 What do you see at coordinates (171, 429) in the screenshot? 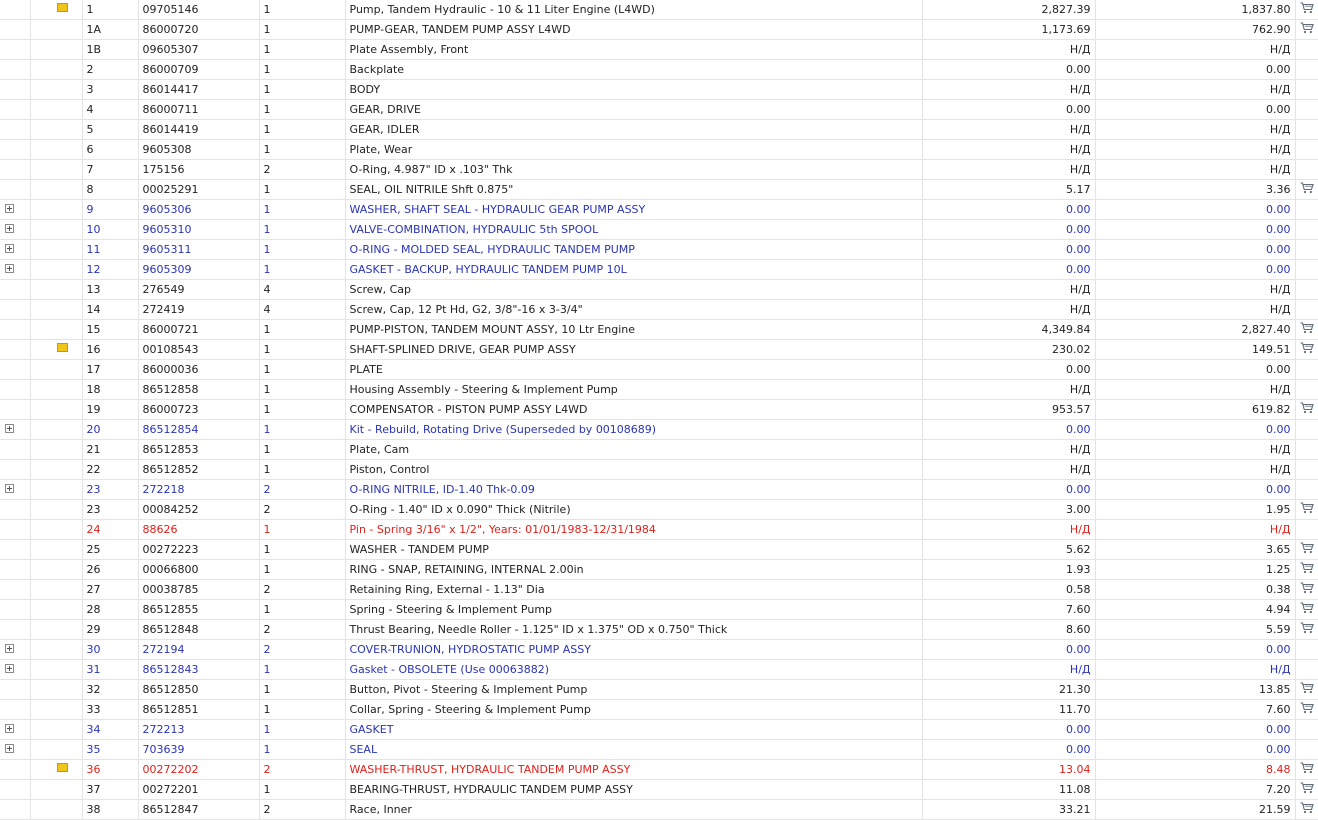
I see `part-number-text: 86512854` at bounding box center [171, 429].